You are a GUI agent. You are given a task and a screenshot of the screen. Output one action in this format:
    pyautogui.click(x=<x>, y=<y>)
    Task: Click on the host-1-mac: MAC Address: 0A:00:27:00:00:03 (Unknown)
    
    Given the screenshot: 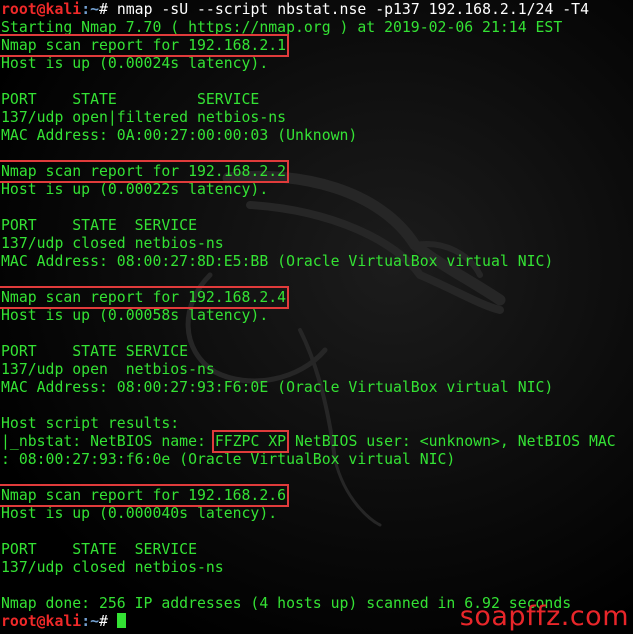 What is the action you would take?
    pyautogui.click(x=179, y=135)
    